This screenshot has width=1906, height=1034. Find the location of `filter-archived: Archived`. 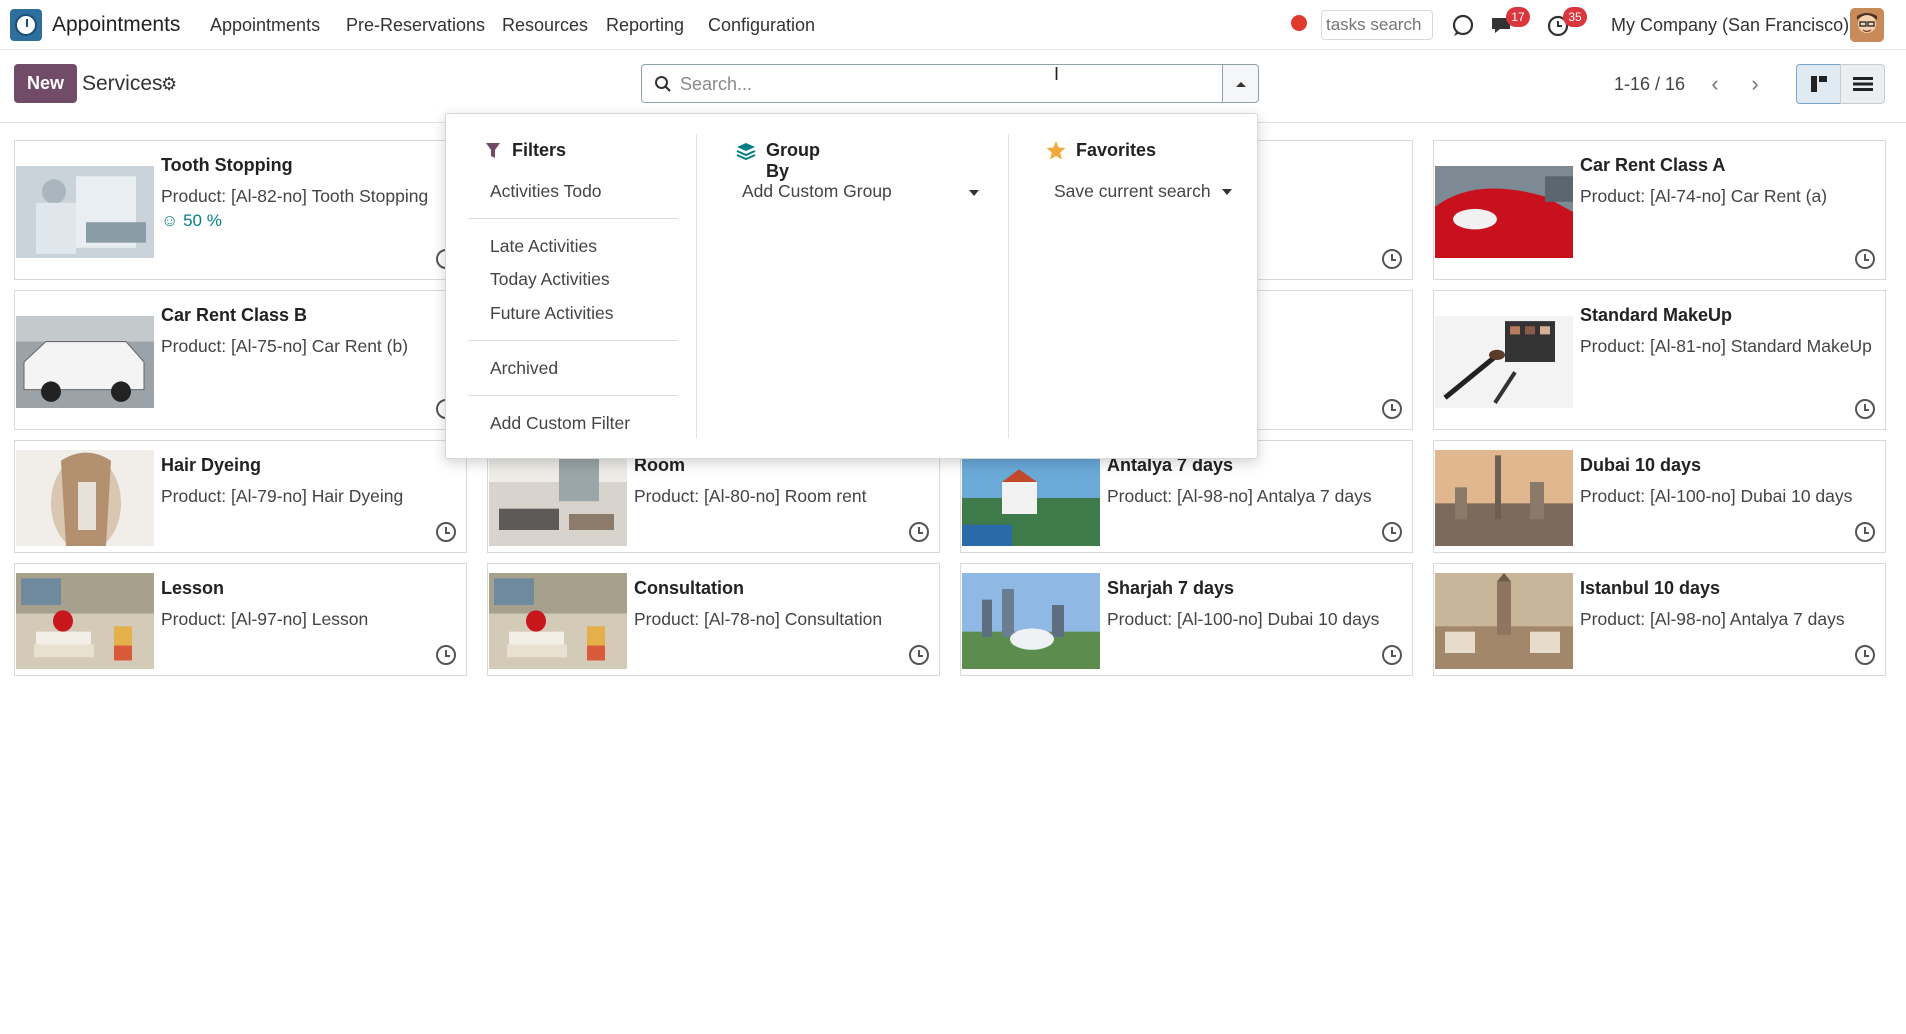

filter-archived: Archived is located at coordinates (524, 368).